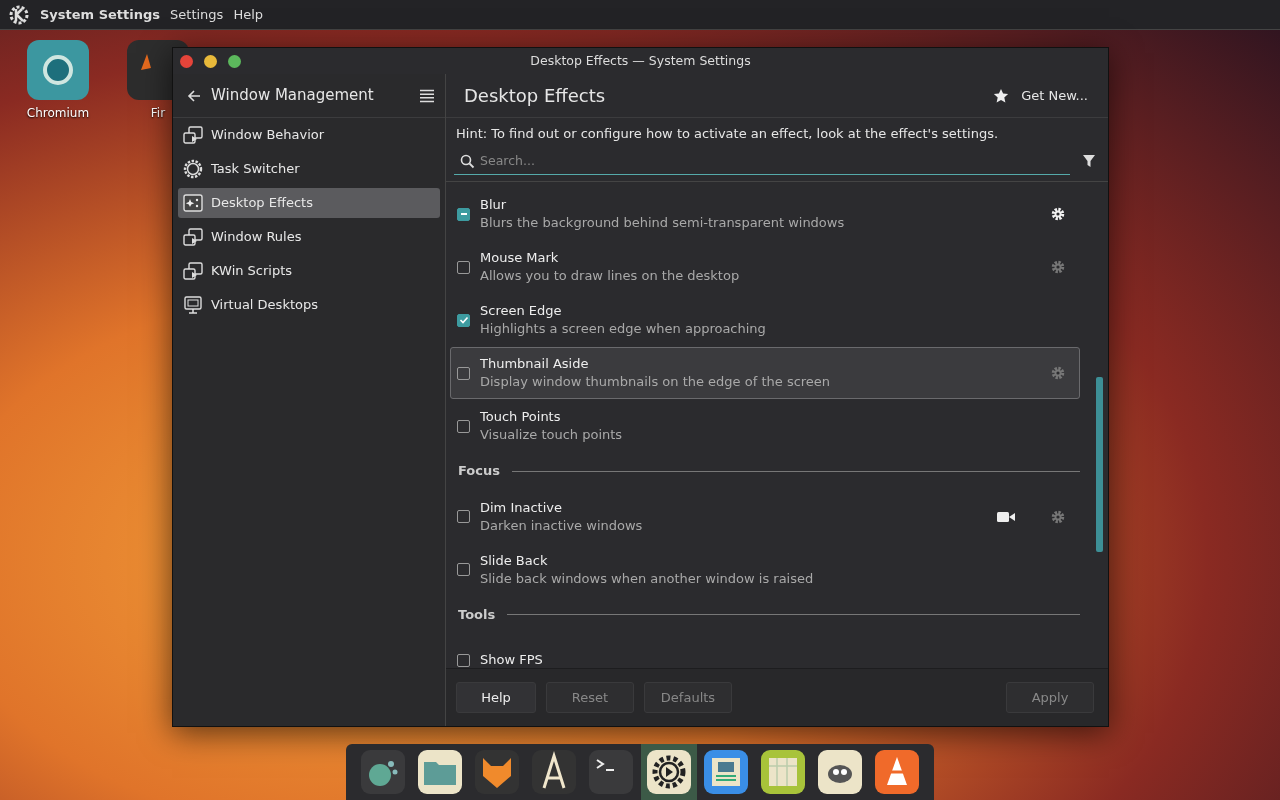 The image size is (1280, 800). I want to click on section-heading: Focus, so click(479, 471).